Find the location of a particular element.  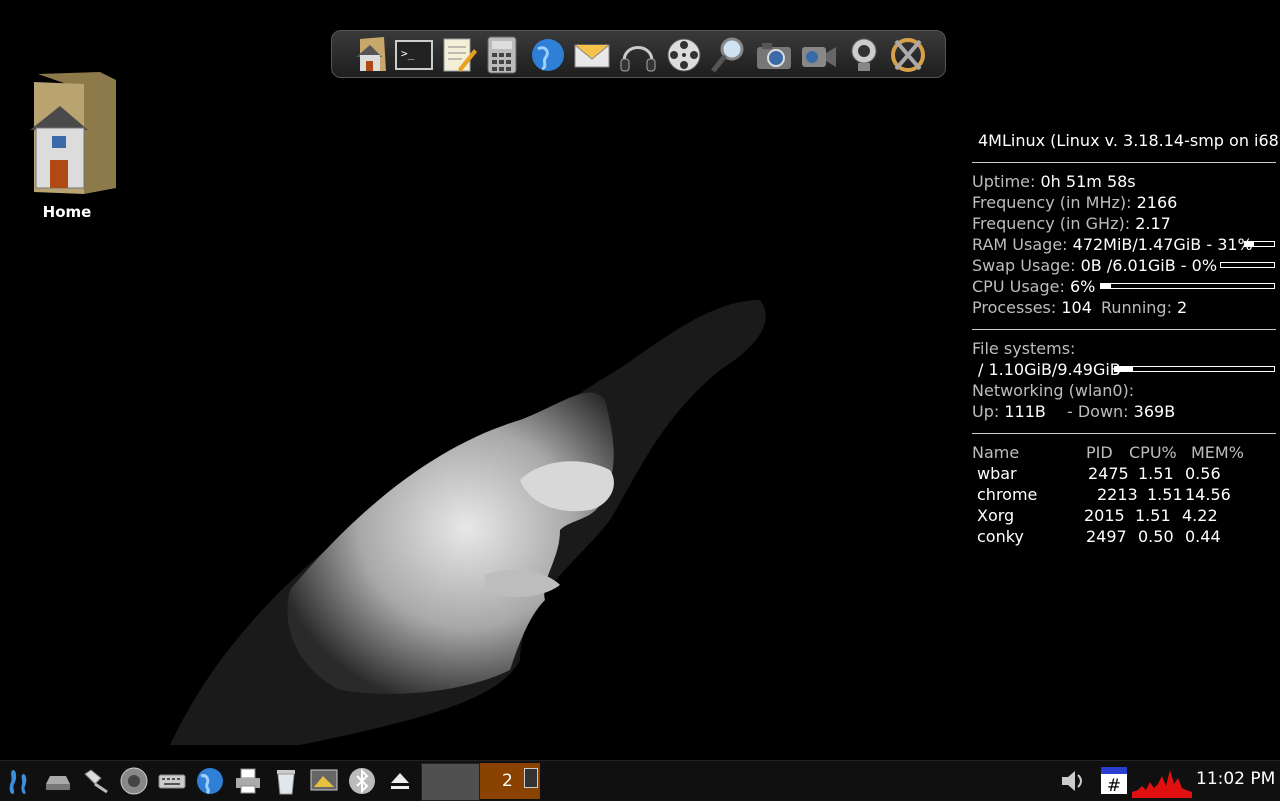

down-label: - Down: is located at coordinates (1097, 411).